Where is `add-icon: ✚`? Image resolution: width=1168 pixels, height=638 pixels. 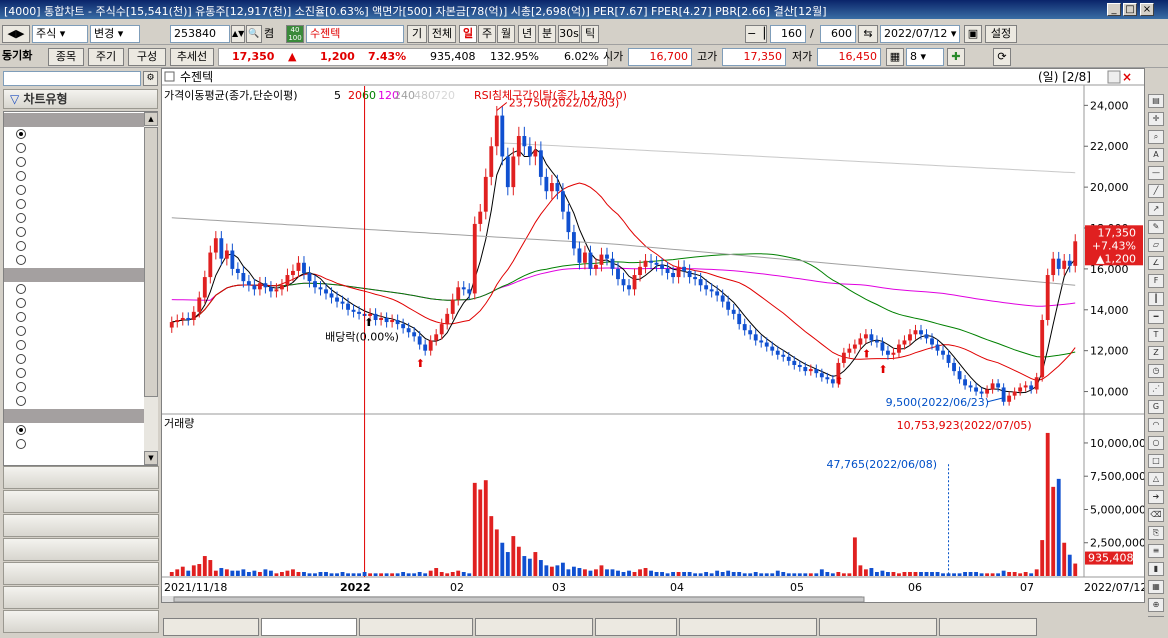
add-icon: ✚ is located at coordinates (956, 57).